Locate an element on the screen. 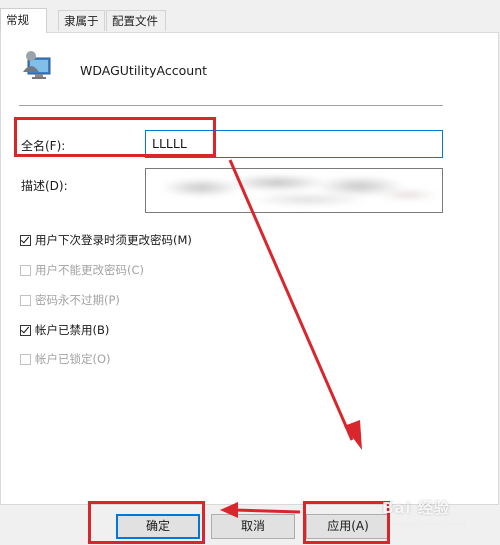 The width and height of the screenshot is (500, 545). tab-general: 常规 is located at coordinates (23, 20).